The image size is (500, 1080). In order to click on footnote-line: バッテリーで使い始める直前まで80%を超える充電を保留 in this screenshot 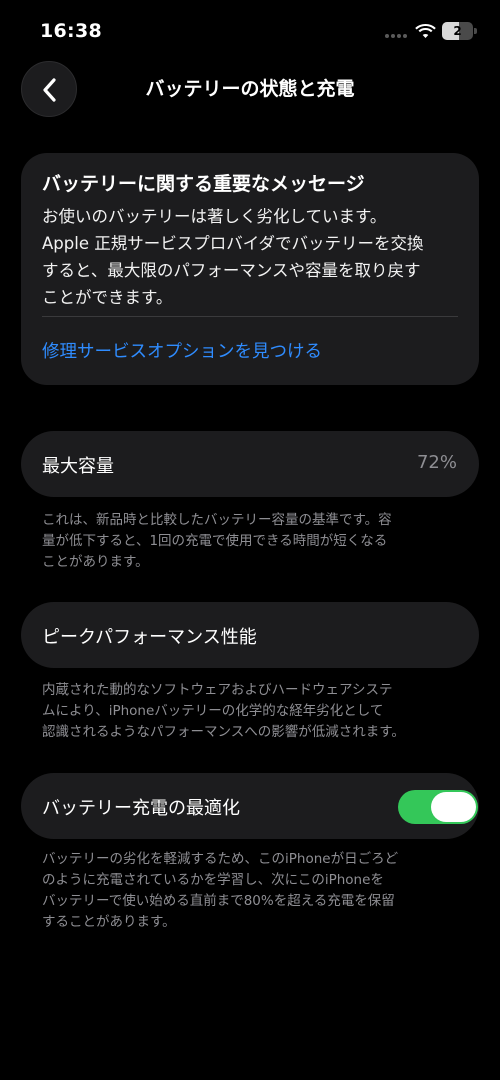, I will do `click(218, 901)`.